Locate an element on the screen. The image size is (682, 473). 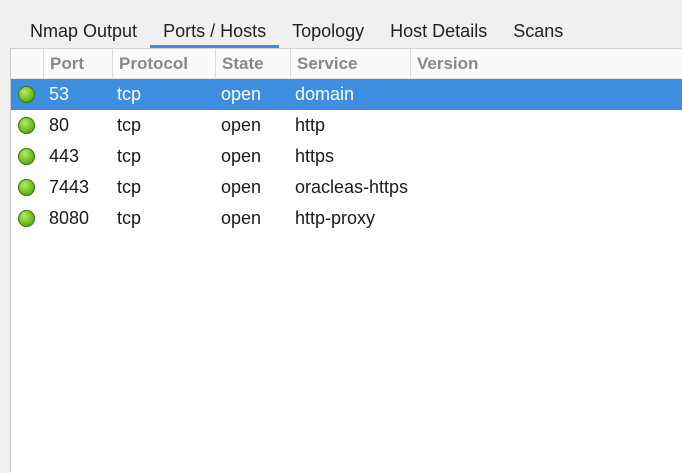
table-row: 443 tcp open https is located at coordinates (346, 156).